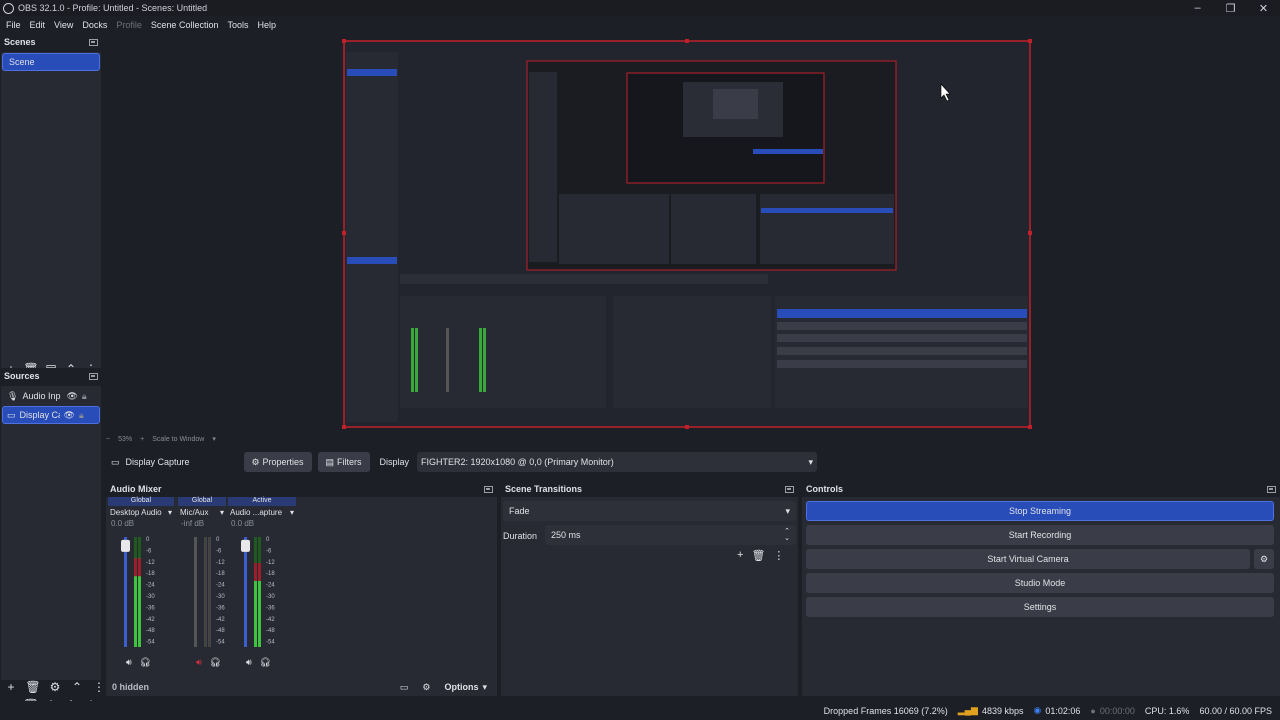 This screenshot has width=1280, height=720. Describe the element at coordinates (1028, 559) in the screenshot. I see `start-virtual-camera-button: Start Virtual Camera` at that location.